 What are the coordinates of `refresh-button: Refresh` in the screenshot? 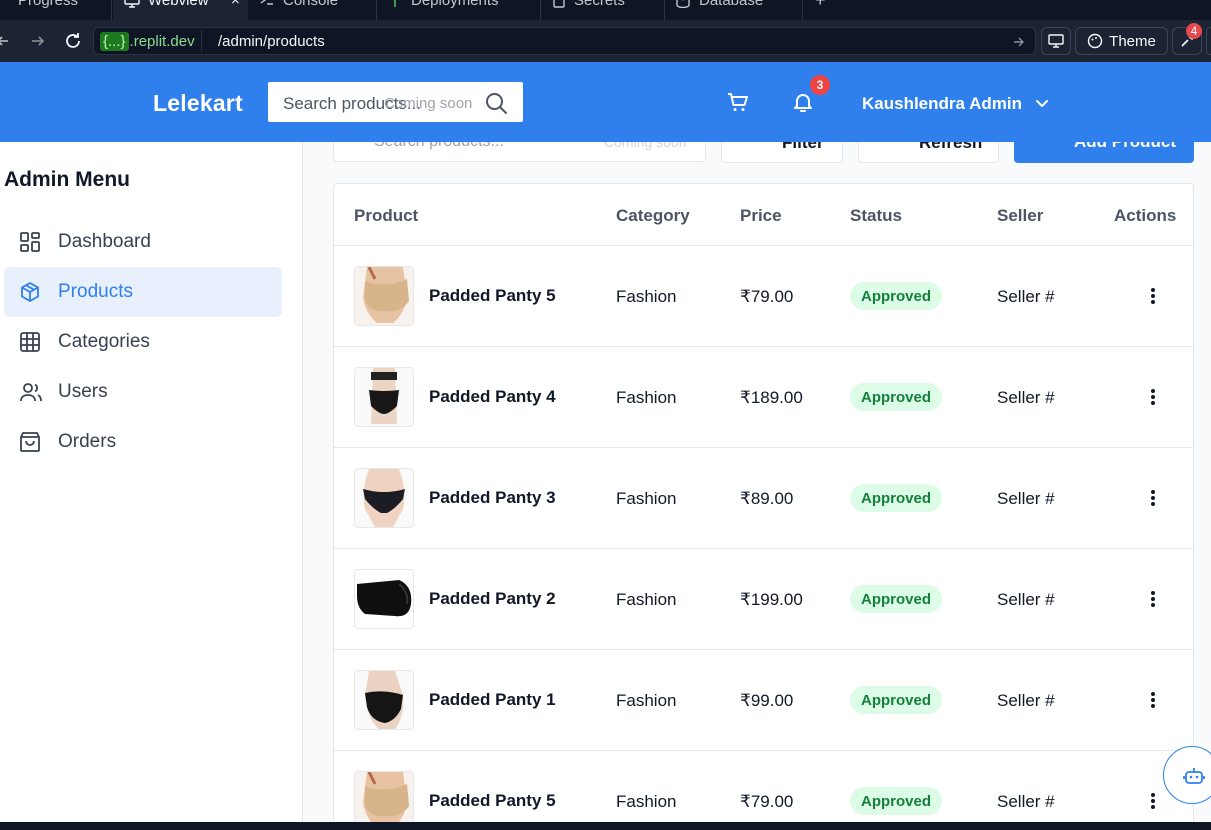 It's located at (928, 152).